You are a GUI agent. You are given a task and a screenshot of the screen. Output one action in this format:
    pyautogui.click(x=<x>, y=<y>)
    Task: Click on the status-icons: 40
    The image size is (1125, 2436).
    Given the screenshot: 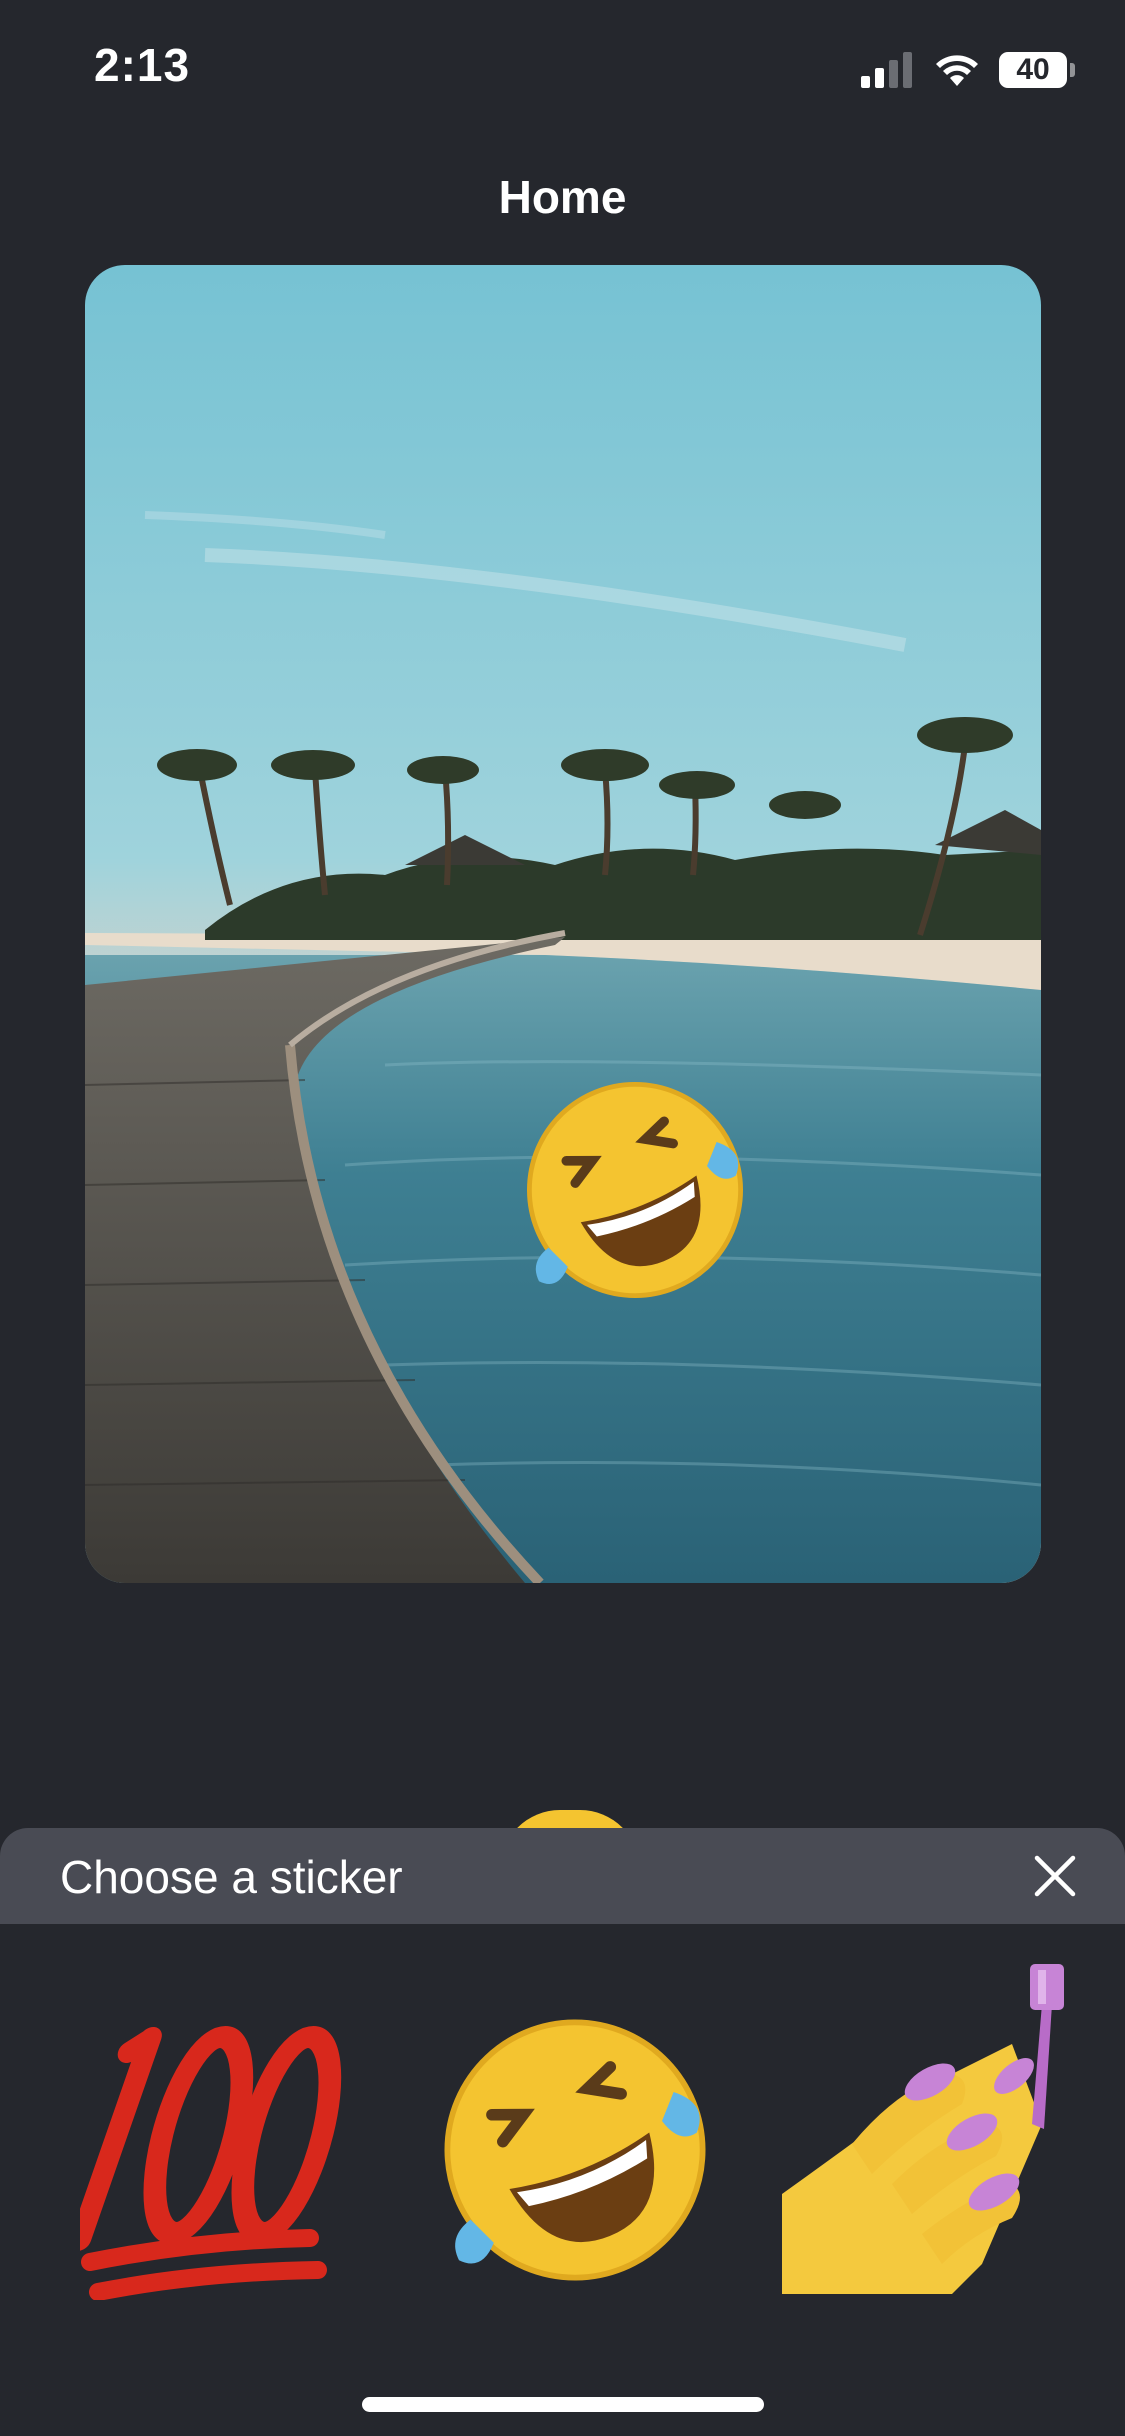 What is the action you would take?
    pyautogui.click(x=967, y=70)
    